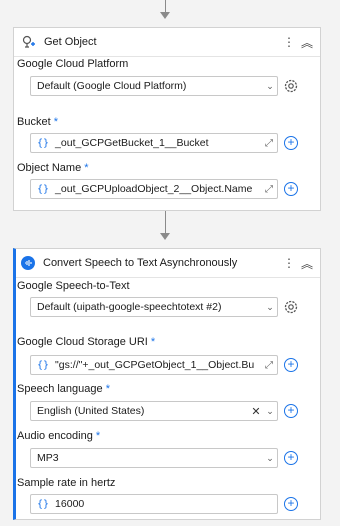 This screenshot has height=526, width=340. What do you see at coordinates (161, 168) in the screenshot?
I see `object-name-field: Object Name *` at bounding box center [161, 168].